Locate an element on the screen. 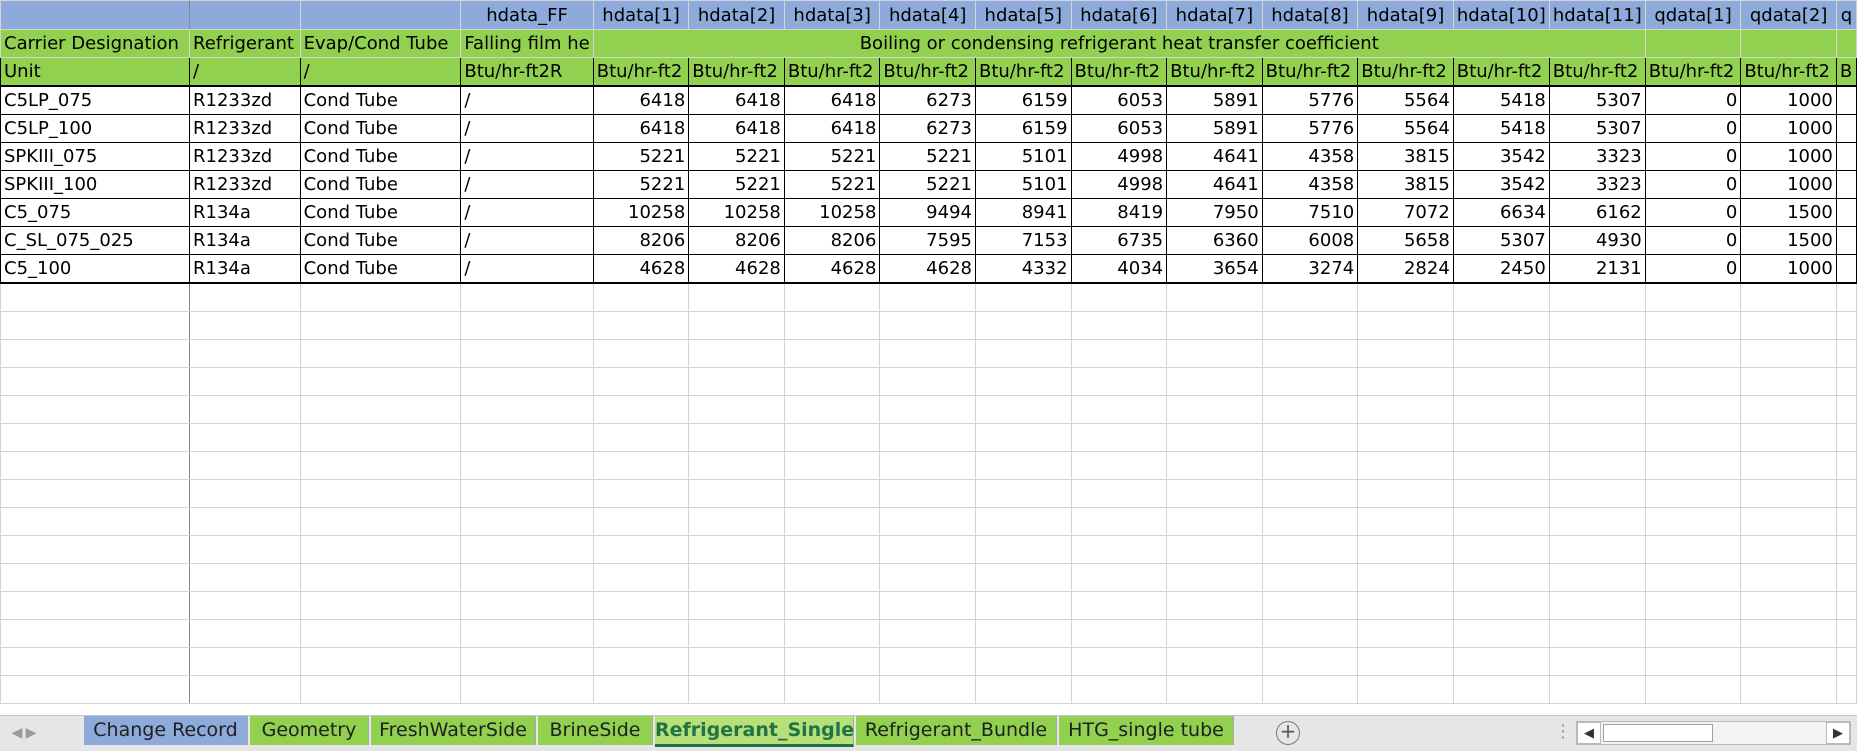 The width and height of the screenshot is (1857, 751). header-cell-var-5: hdata[2] is located at coordinates (736, 15).